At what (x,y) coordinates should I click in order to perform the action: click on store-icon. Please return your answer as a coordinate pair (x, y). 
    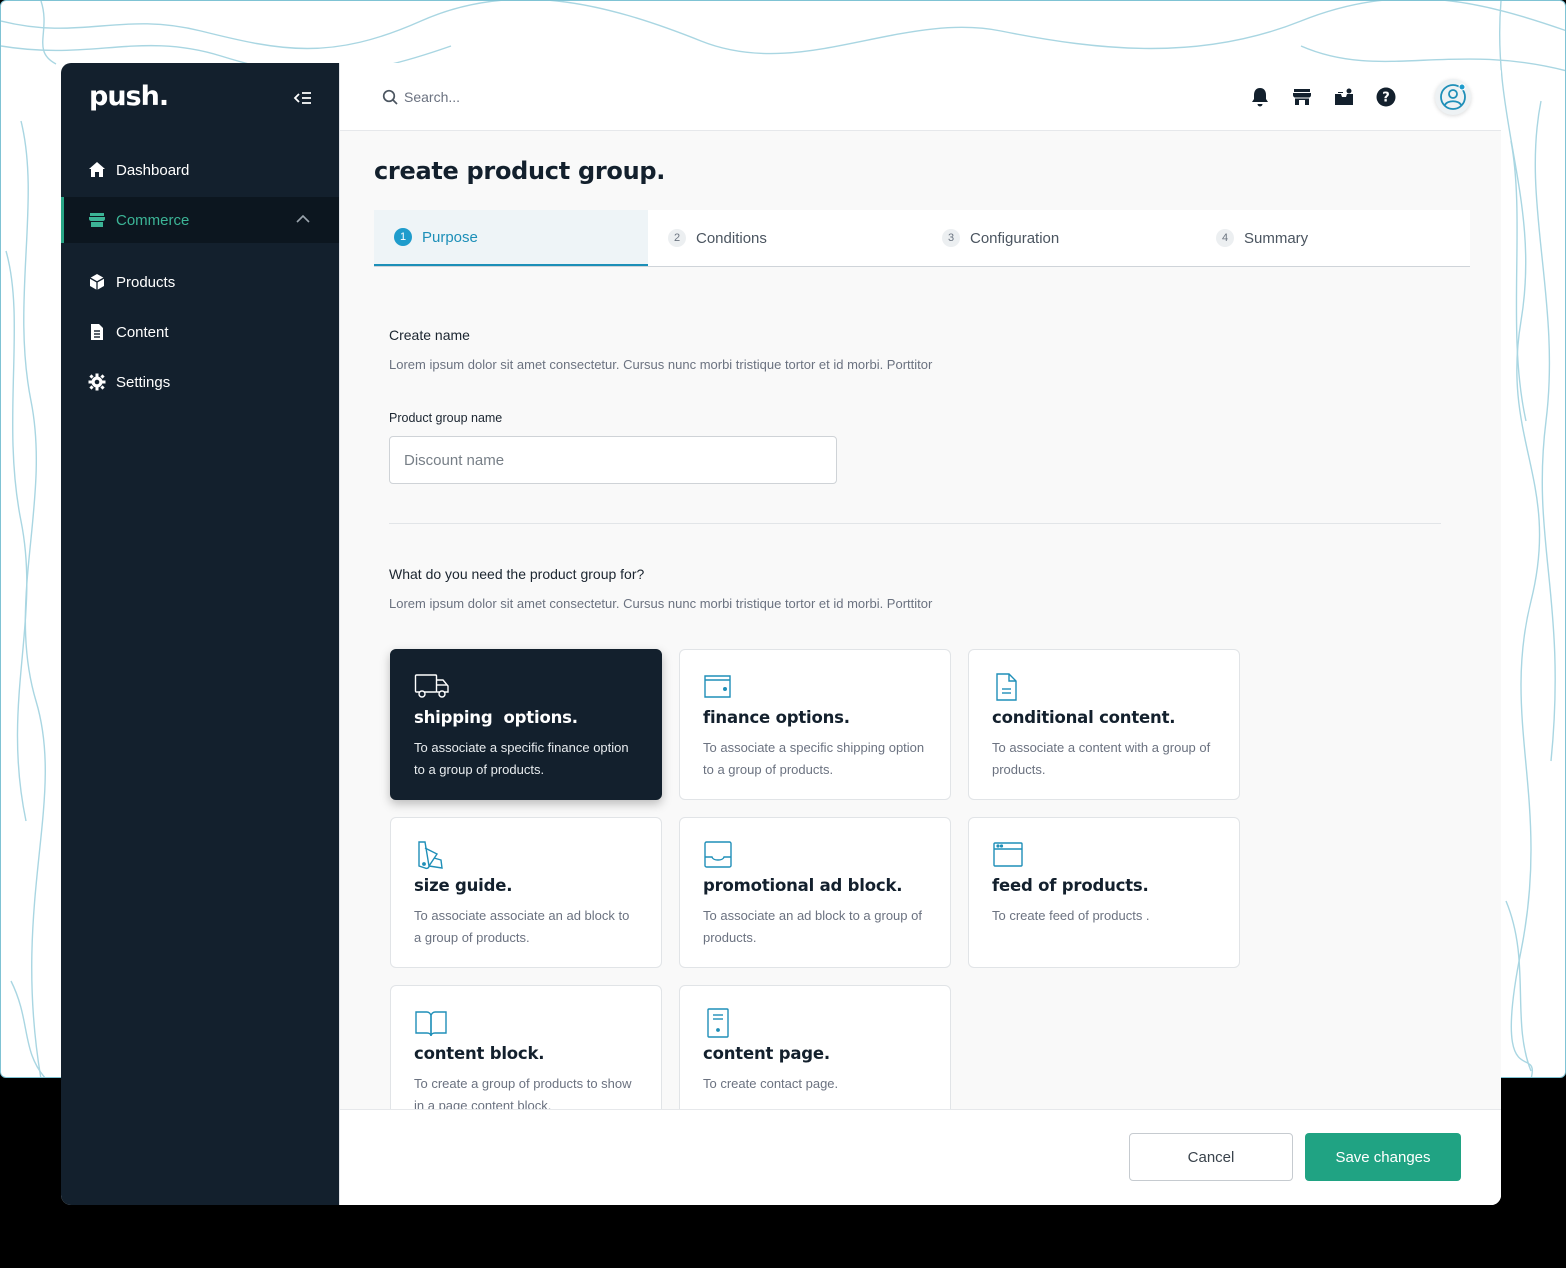
    Looking at the image, I should click on (97, 220).